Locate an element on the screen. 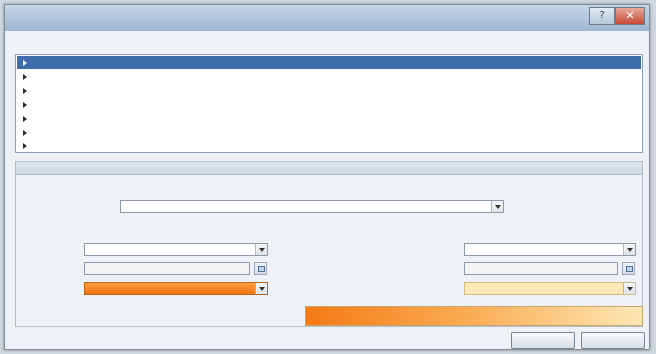 This screenshot has height=354, width=656. cancel-button is located at coordinates (613, 340).